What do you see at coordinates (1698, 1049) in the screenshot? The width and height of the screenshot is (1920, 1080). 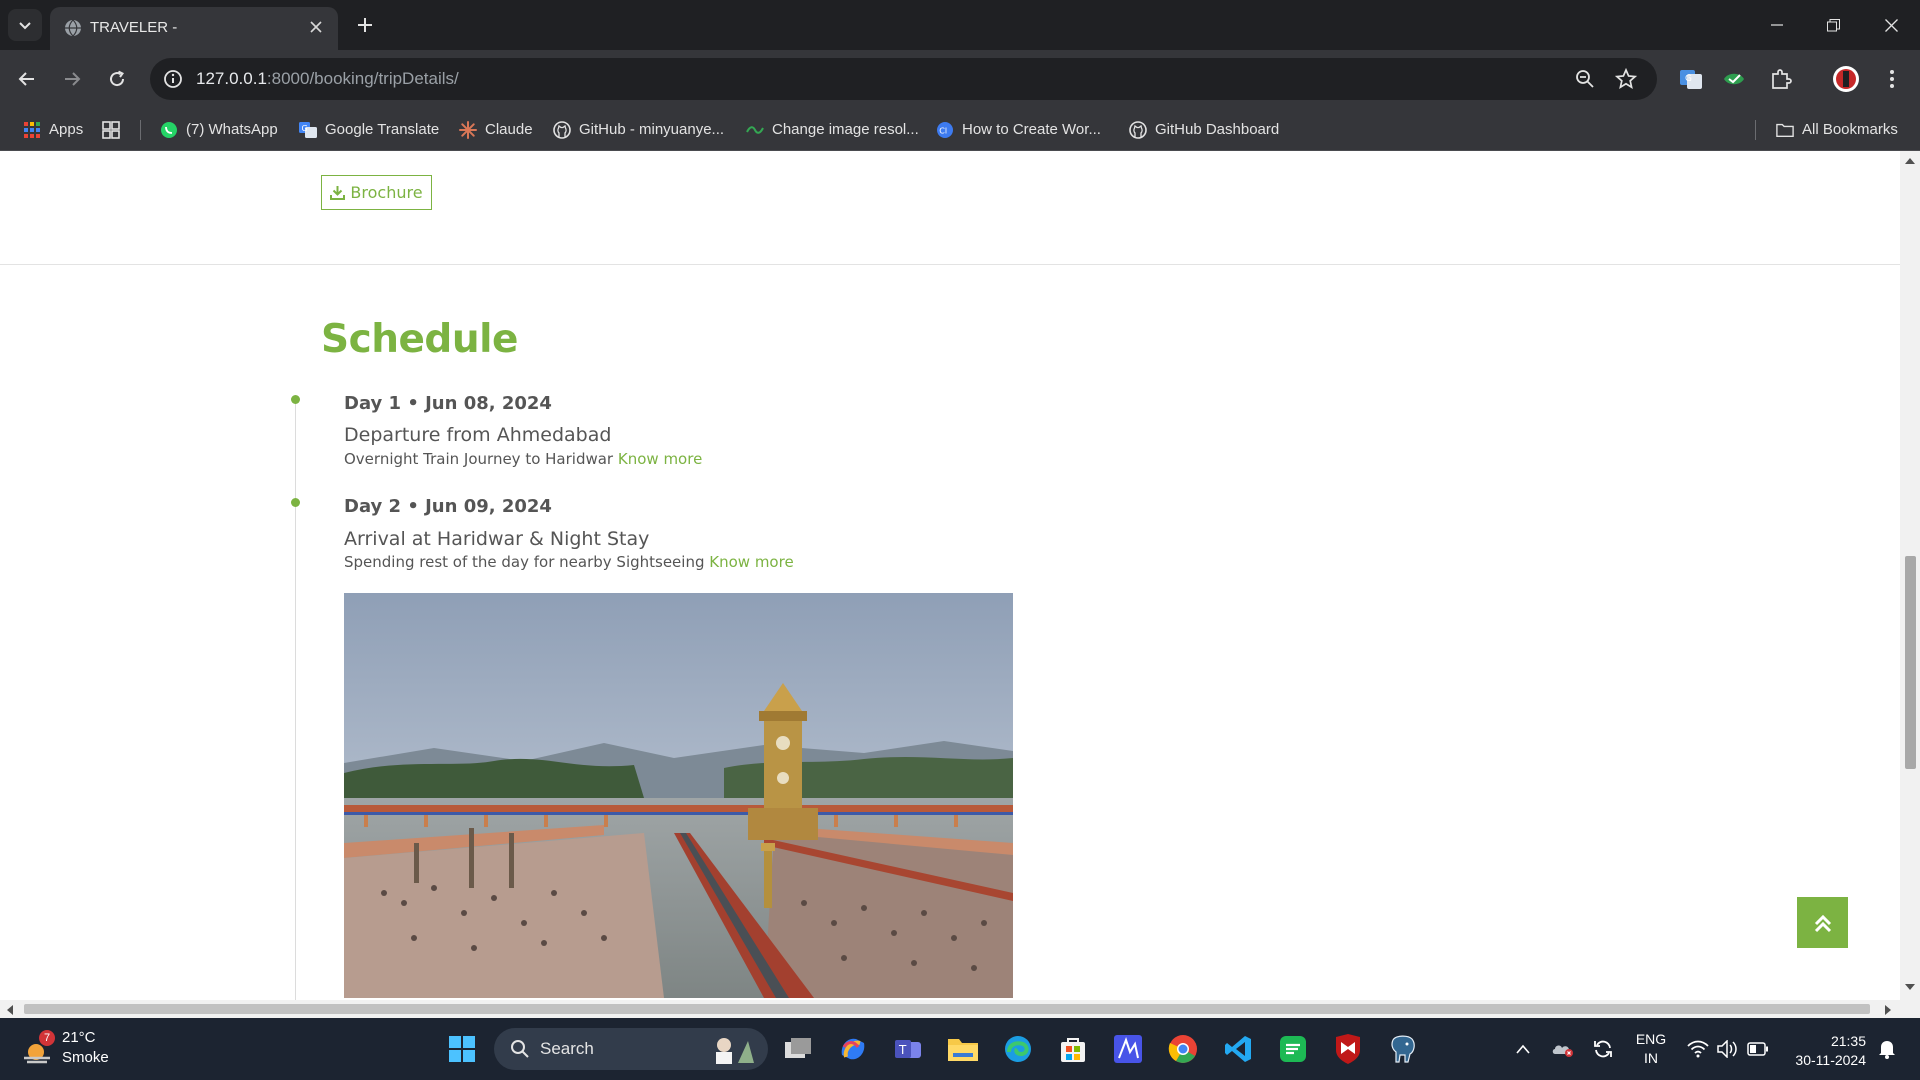 I see `wifi-icon` at bounding box center [1698, 1049].